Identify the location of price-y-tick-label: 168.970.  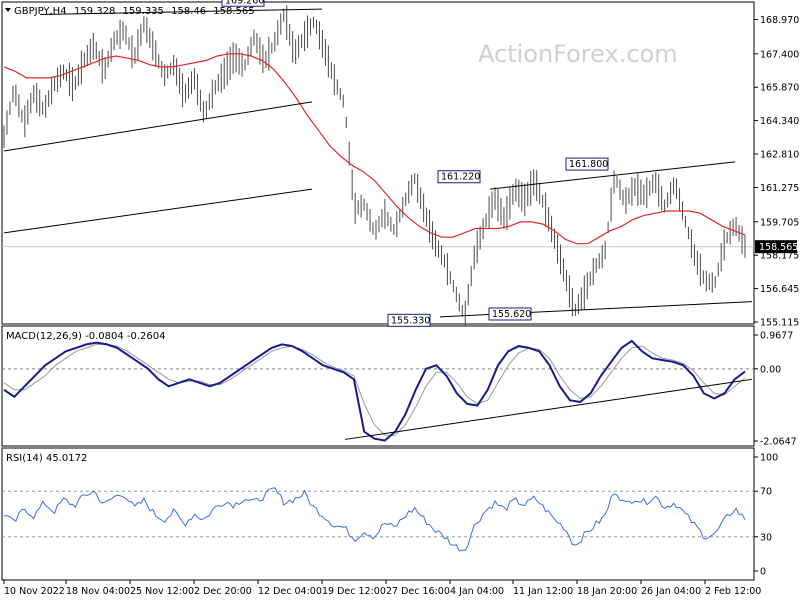
(779, 20).